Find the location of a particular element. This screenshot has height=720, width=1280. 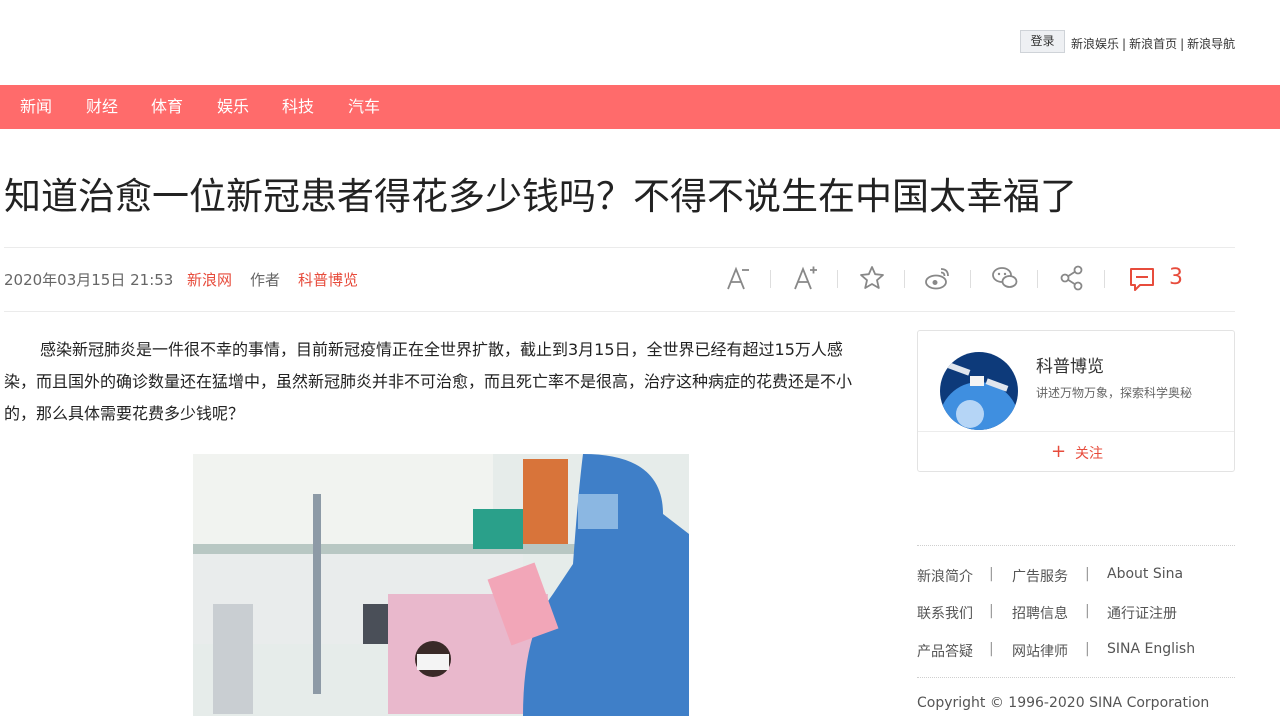

footer-link-faq: 产品答疑 is located at coordinates (945, 651).